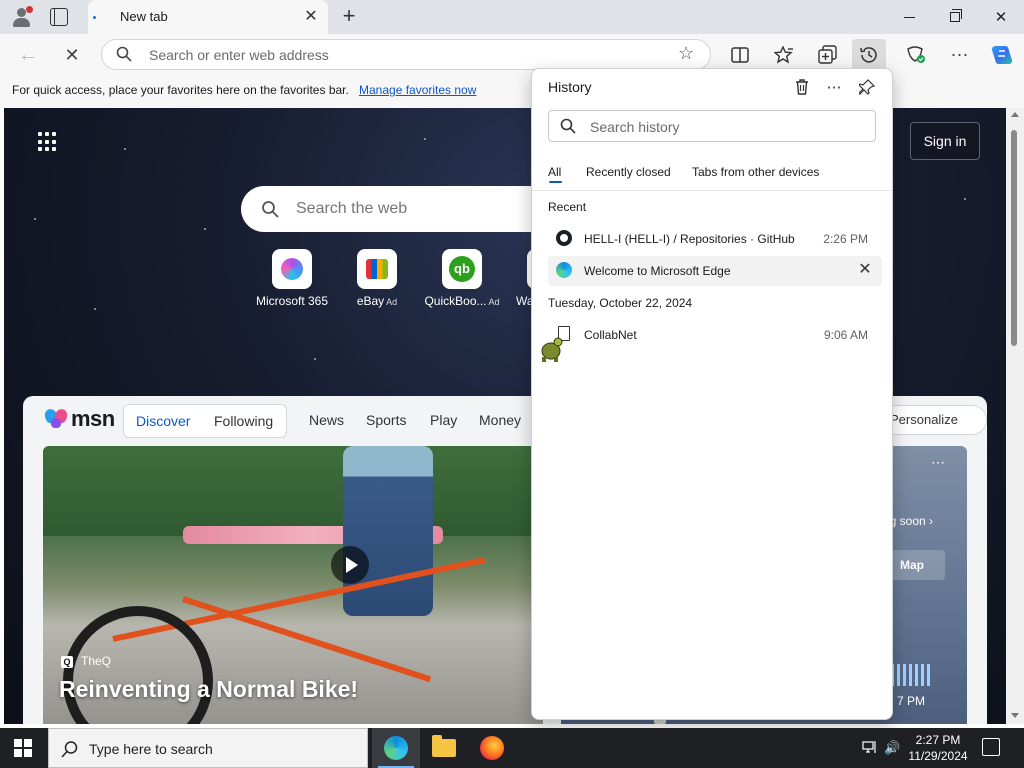 The width and height of the screenshot is (1024, 768). Describe the element at coordinates (243, 421) in the screenshot. I see `tab-following: Following` at that location.